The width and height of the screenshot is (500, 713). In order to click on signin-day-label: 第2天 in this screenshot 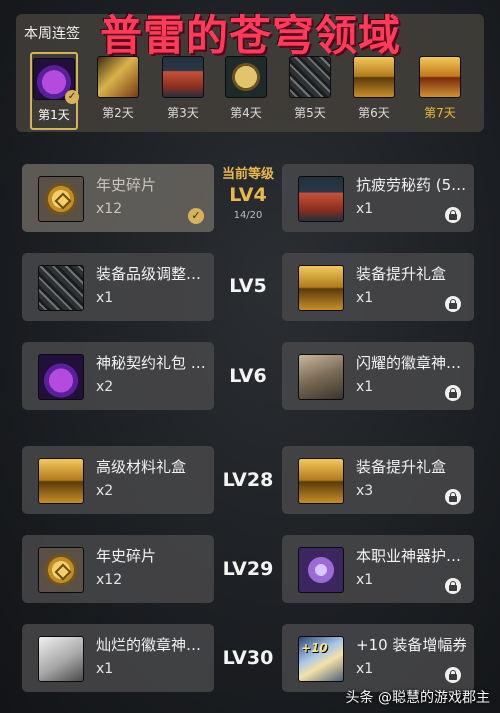, I will do `click(118, 113)`.